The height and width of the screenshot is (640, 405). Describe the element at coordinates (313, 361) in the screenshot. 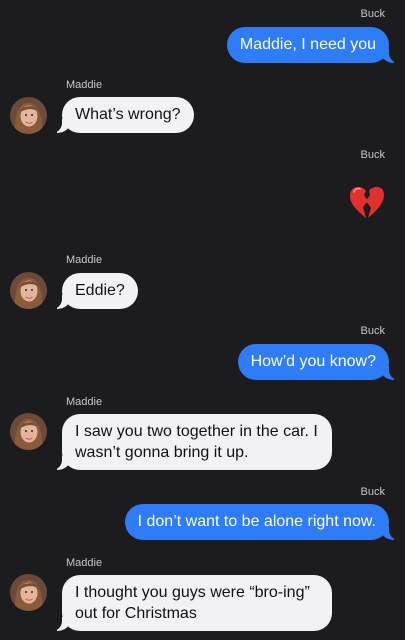

I see `message-text: How’d you know?` at that location.